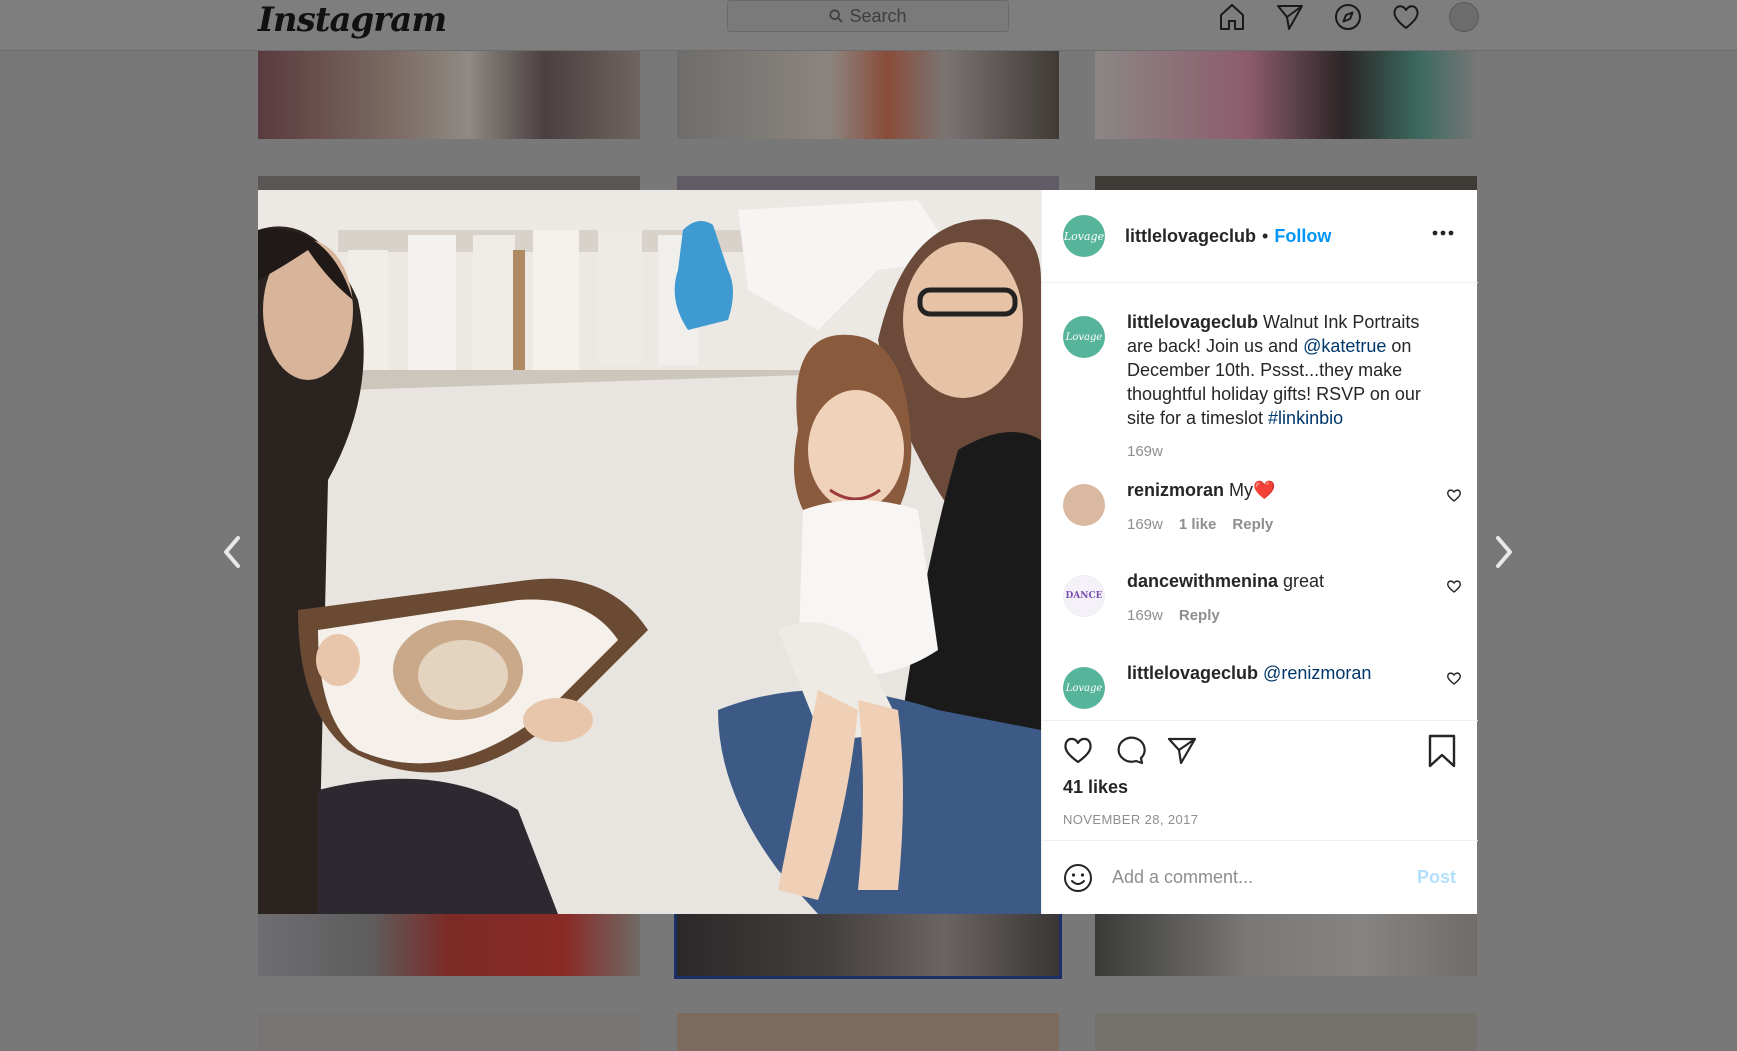  What do you see at coordinates (1232, 17) in the screenshot?
I see `home-icon` at bounding box center [1232, 17].